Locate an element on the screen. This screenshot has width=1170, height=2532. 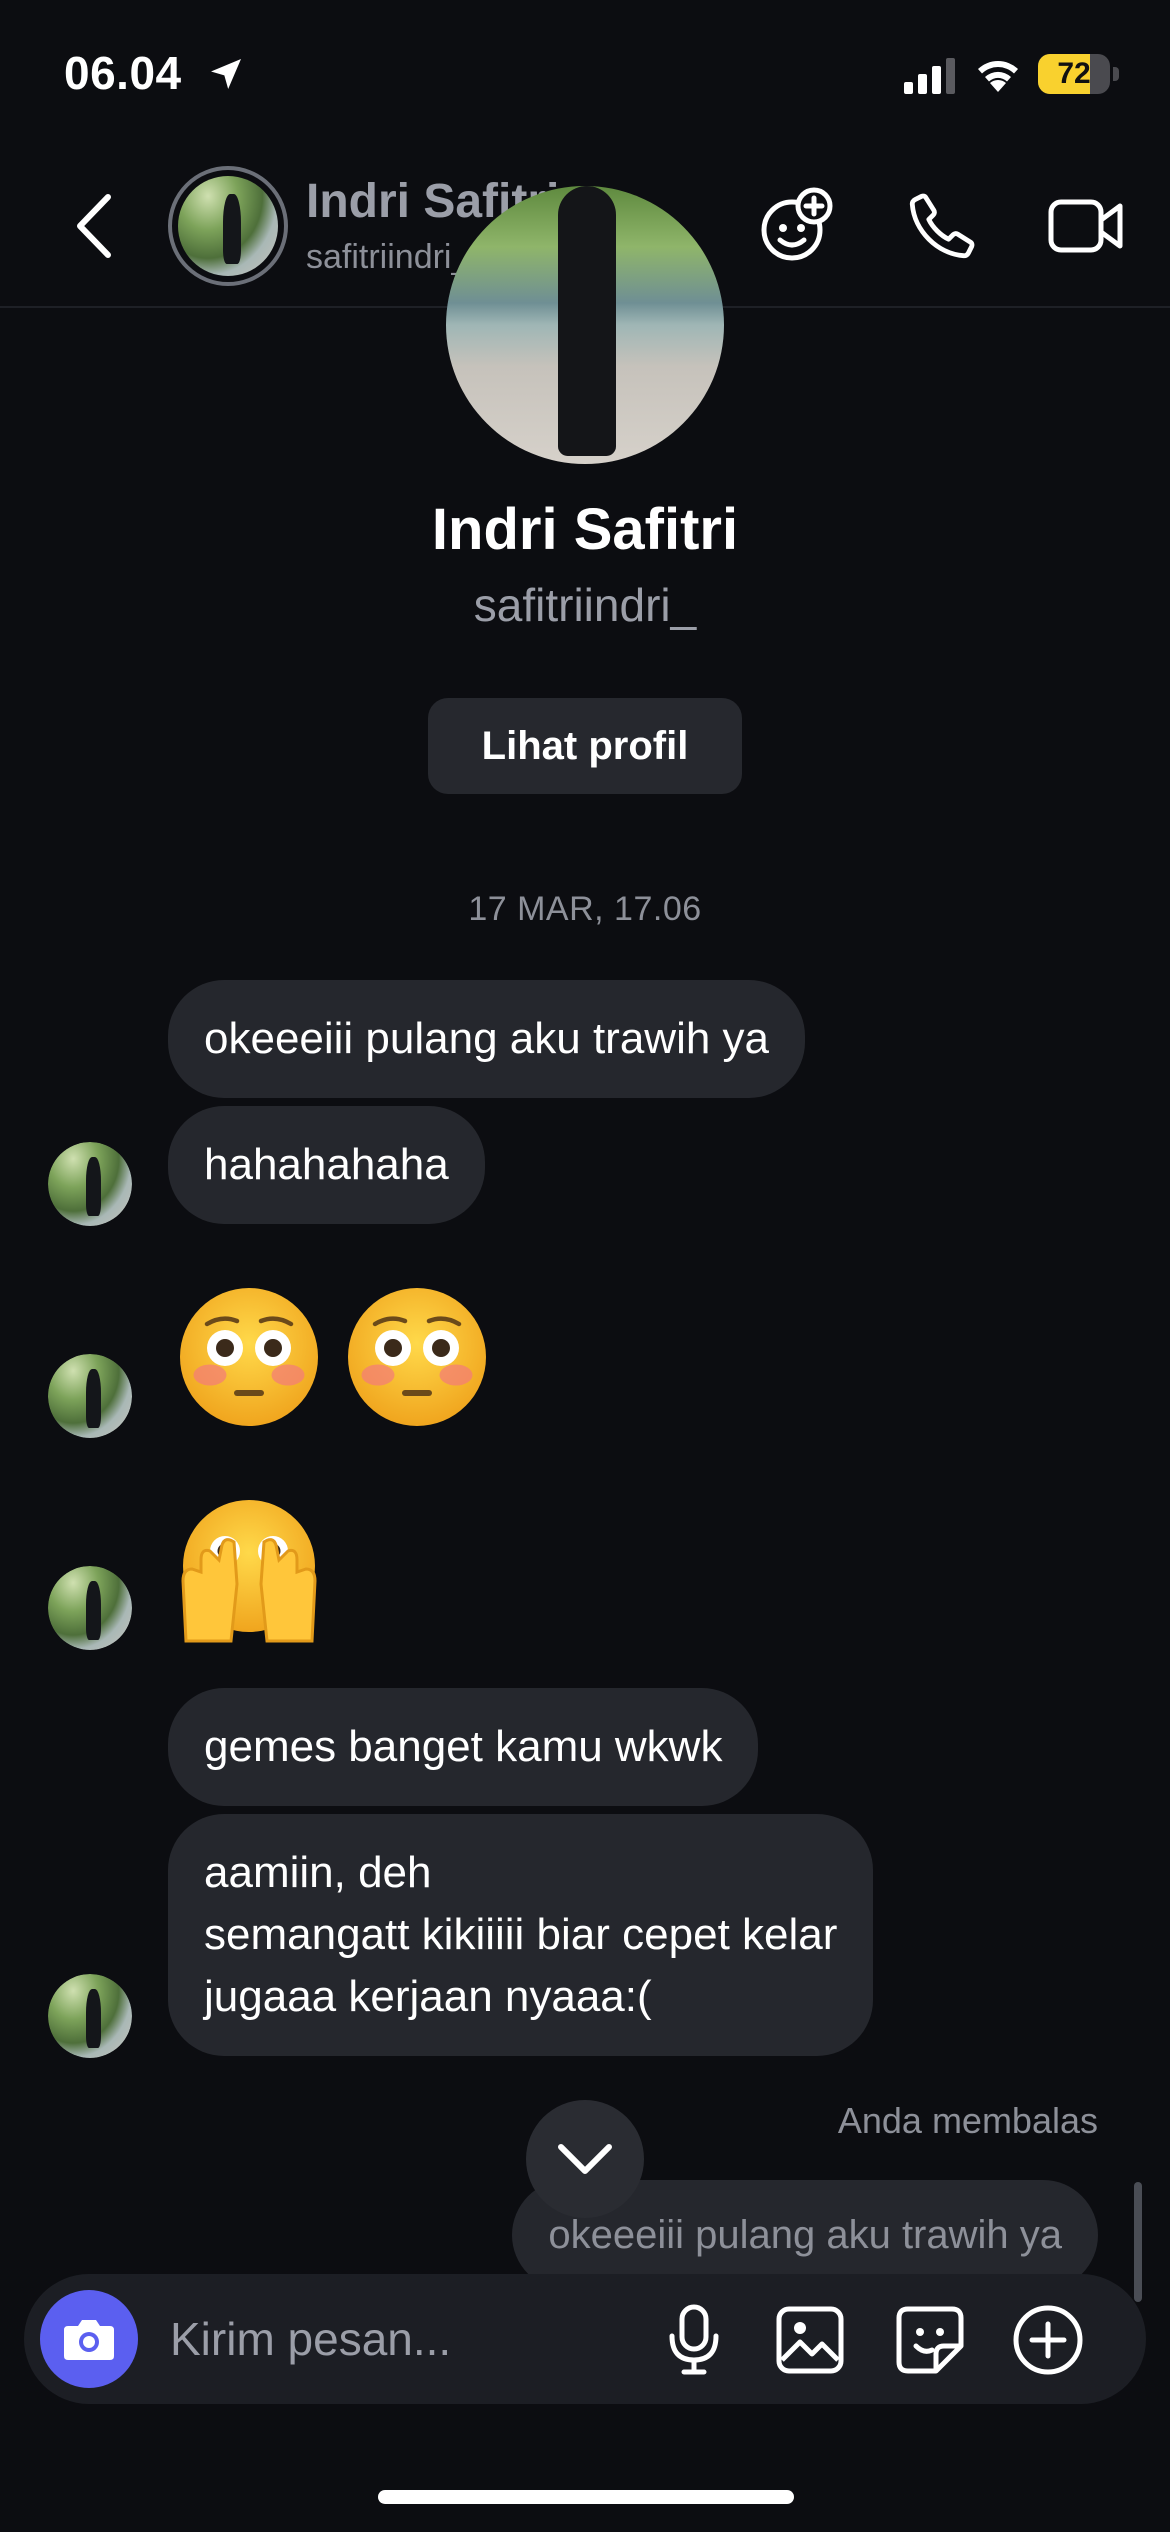
message-bubble: okeeeiii pulang aku trawih ya is located at coordinates (487, 1039).